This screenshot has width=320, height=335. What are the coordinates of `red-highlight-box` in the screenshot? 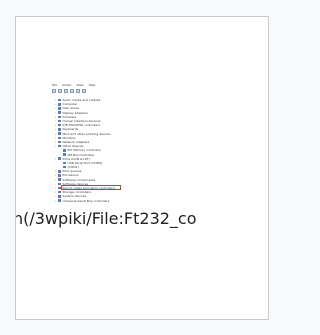 It's located at (91, 187).